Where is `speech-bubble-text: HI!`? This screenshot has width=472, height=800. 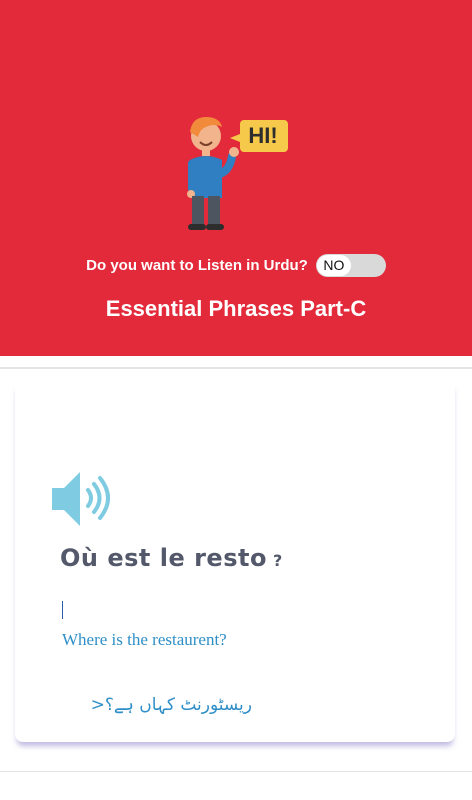
speech-bubble-text: HI! is located at coordinates (262, 135).